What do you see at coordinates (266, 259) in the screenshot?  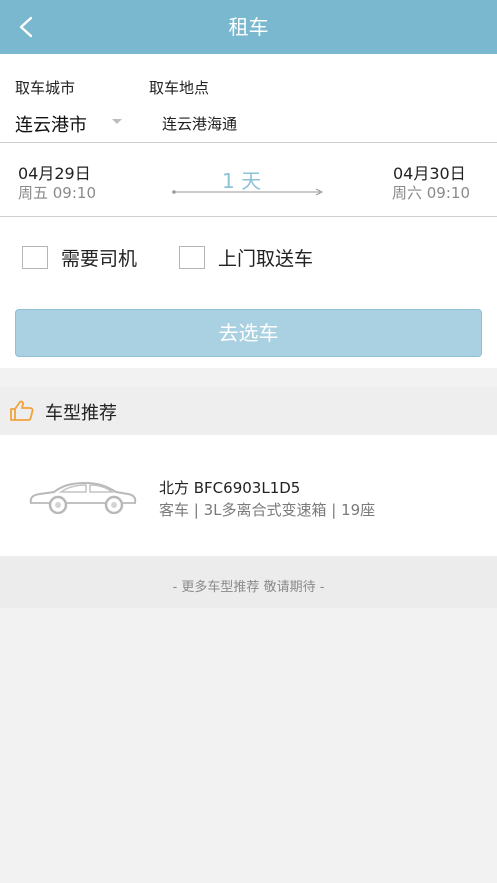 I see `door-delivery-label: 上门取送车` at bounding box center [266, 259].